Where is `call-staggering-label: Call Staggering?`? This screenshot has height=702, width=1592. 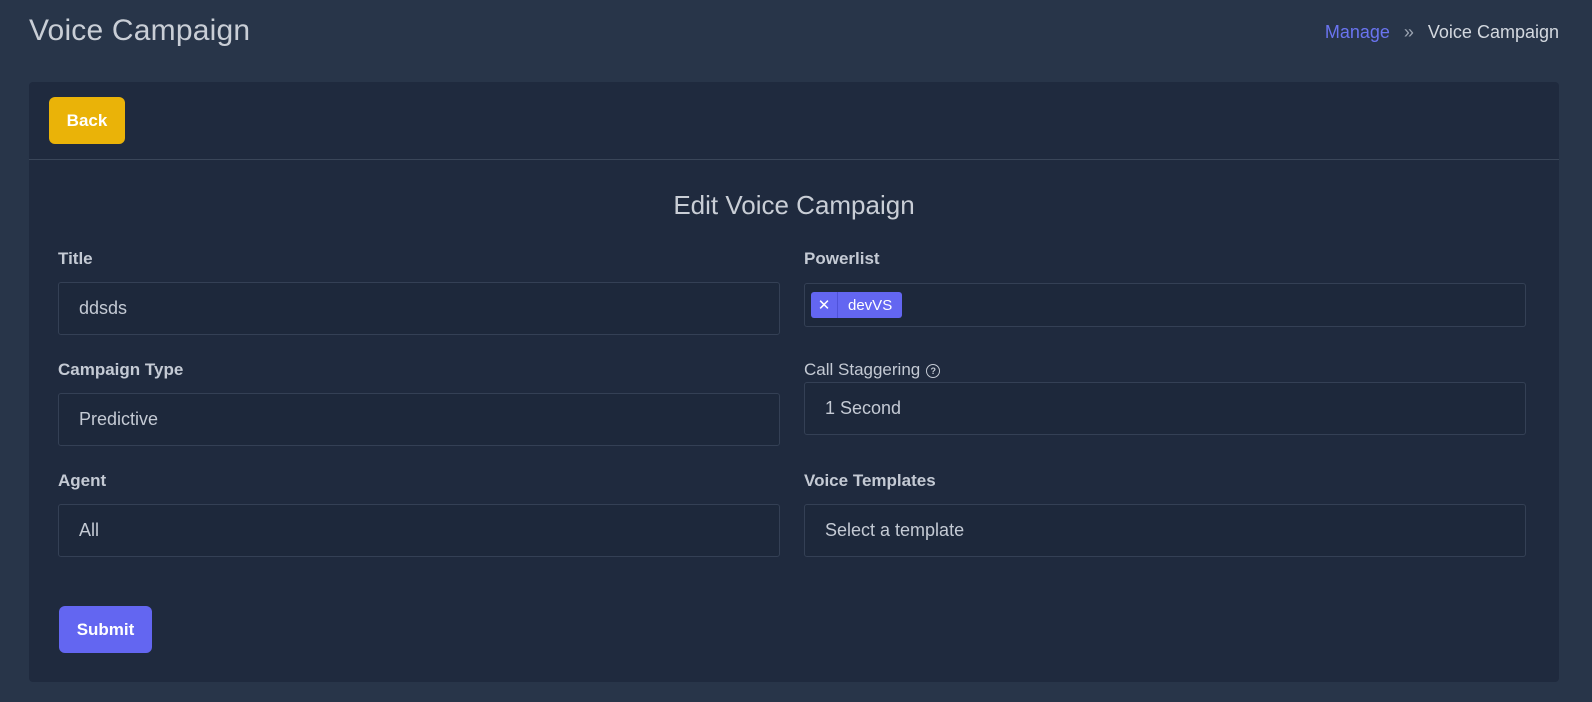
call-staggering-label: Call Staggering? is located at coordinates (872, 370).